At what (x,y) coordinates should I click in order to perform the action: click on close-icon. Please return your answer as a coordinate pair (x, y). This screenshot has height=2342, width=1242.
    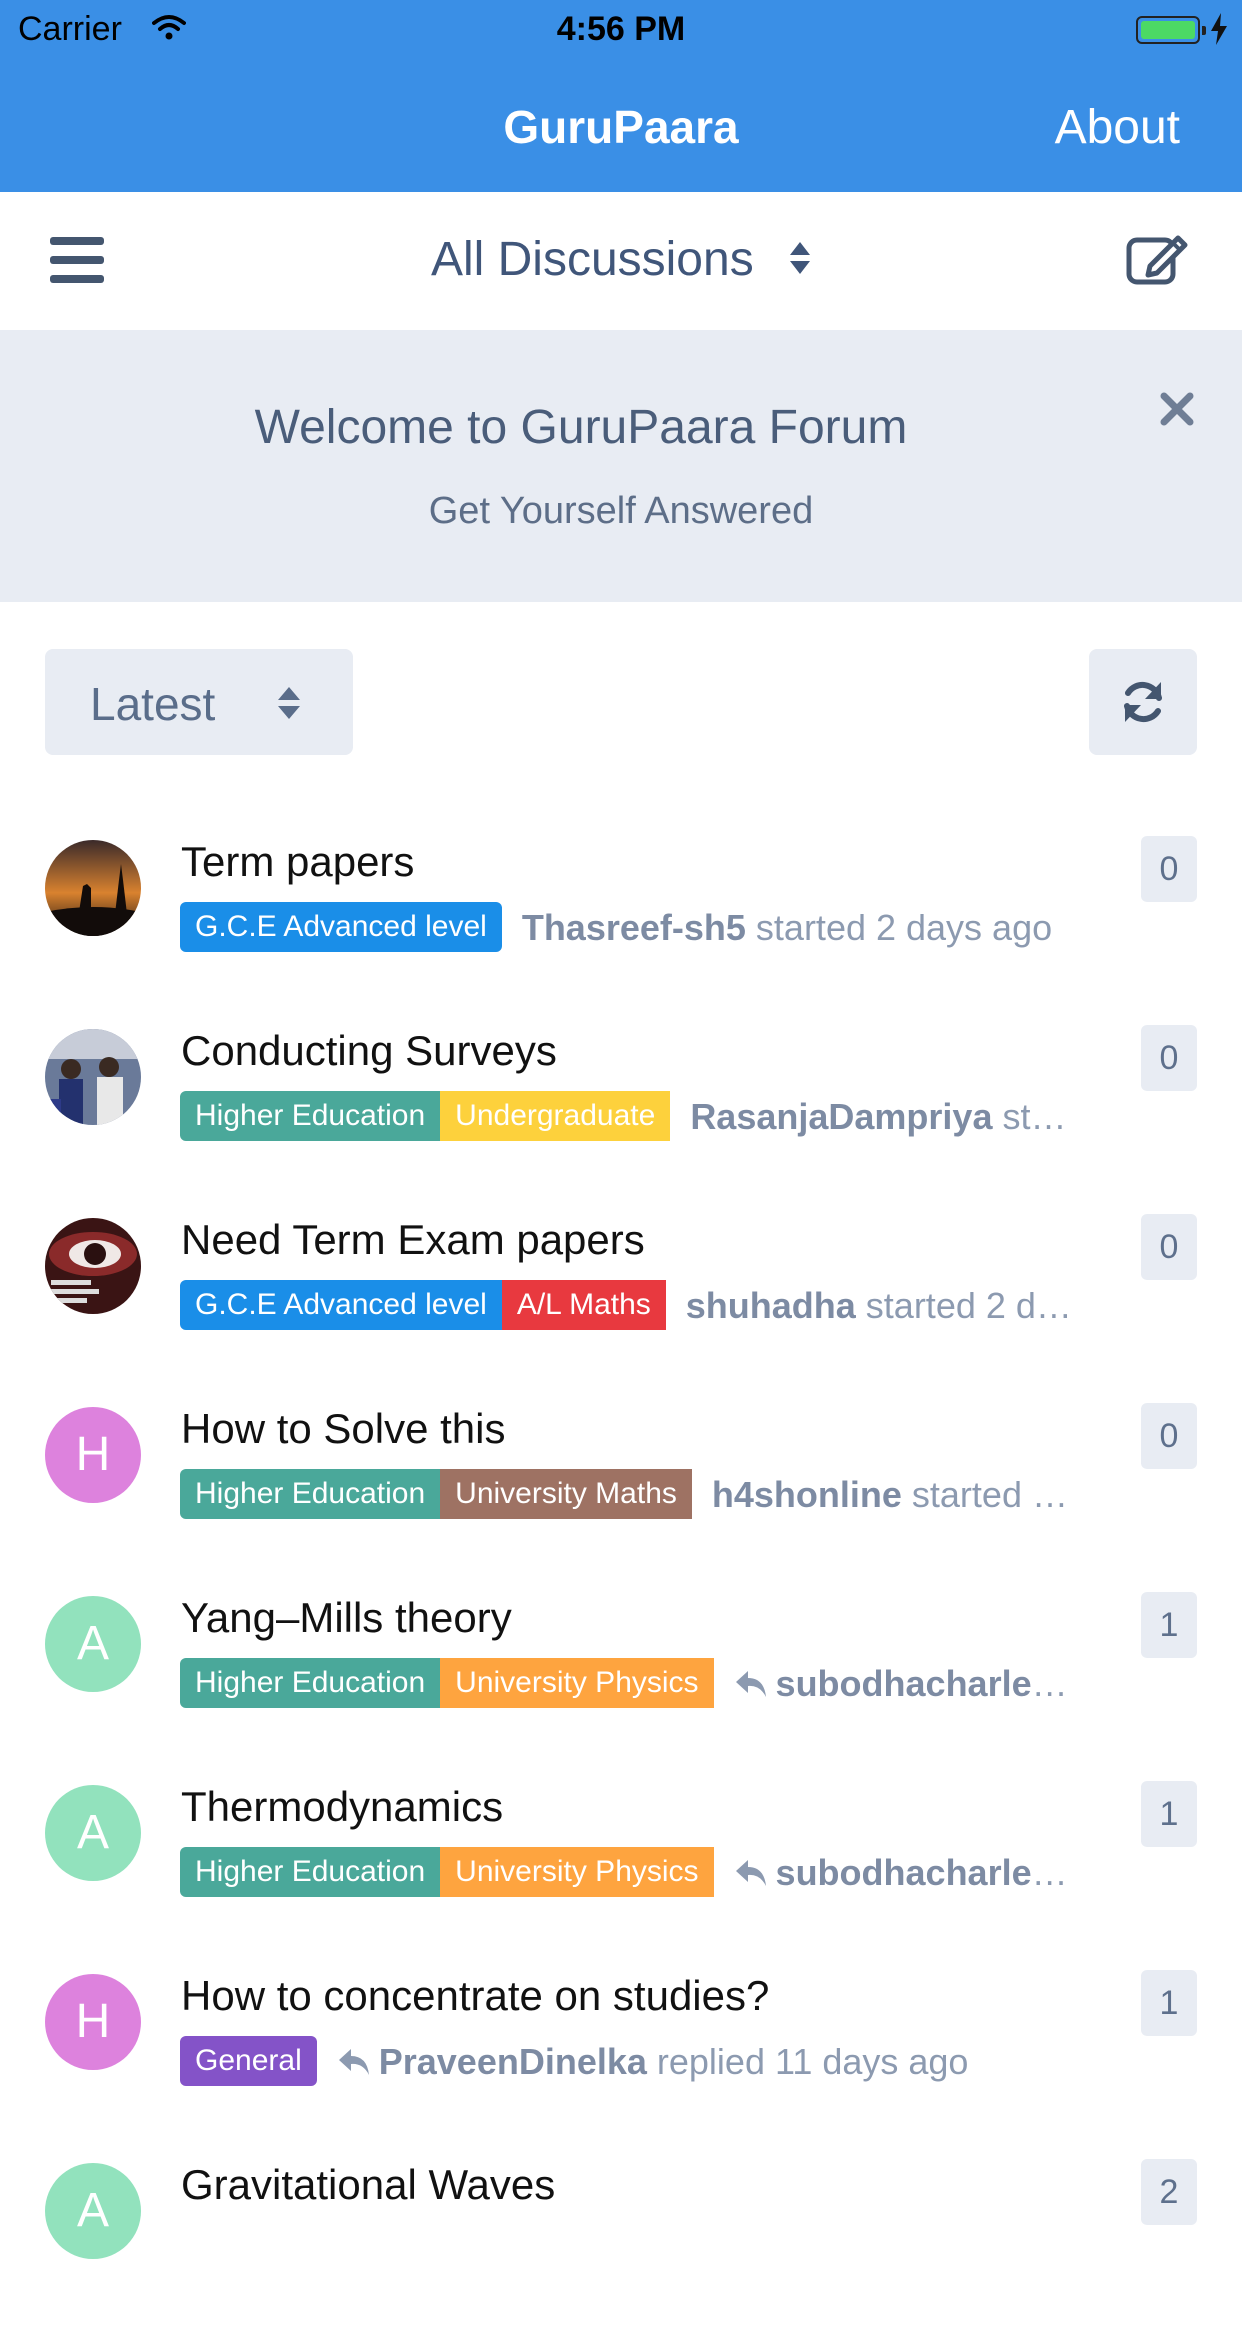
    Looking at the image, I should click on (1177, 409).